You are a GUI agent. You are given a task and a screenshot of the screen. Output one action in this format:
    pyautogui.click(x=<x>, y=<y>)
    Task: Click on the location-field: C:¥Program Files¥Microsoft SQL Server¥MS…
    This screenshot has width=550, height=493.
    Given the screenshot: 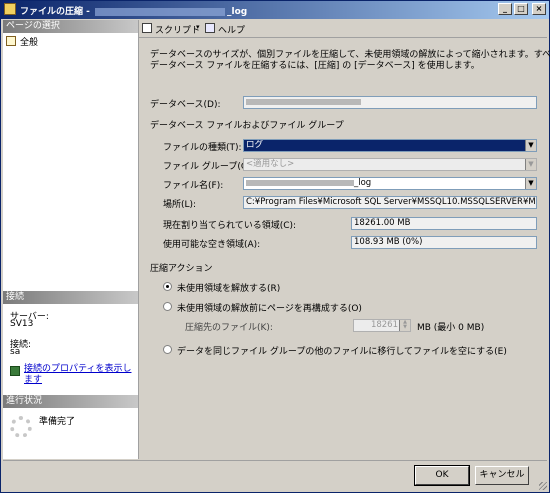 What is the action you would take?
    pyautogui.click(x=390, y=202)
    